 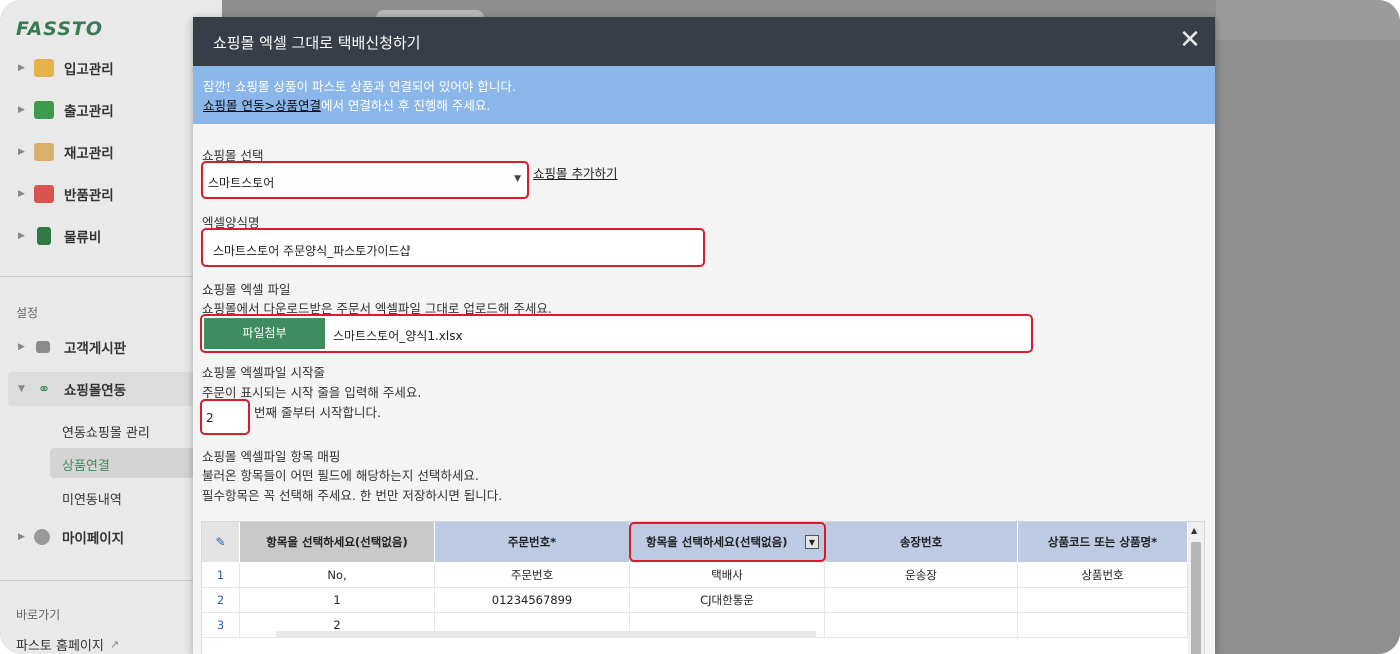 I want to click on logo: FASSTO, so click(x=60, y=29).